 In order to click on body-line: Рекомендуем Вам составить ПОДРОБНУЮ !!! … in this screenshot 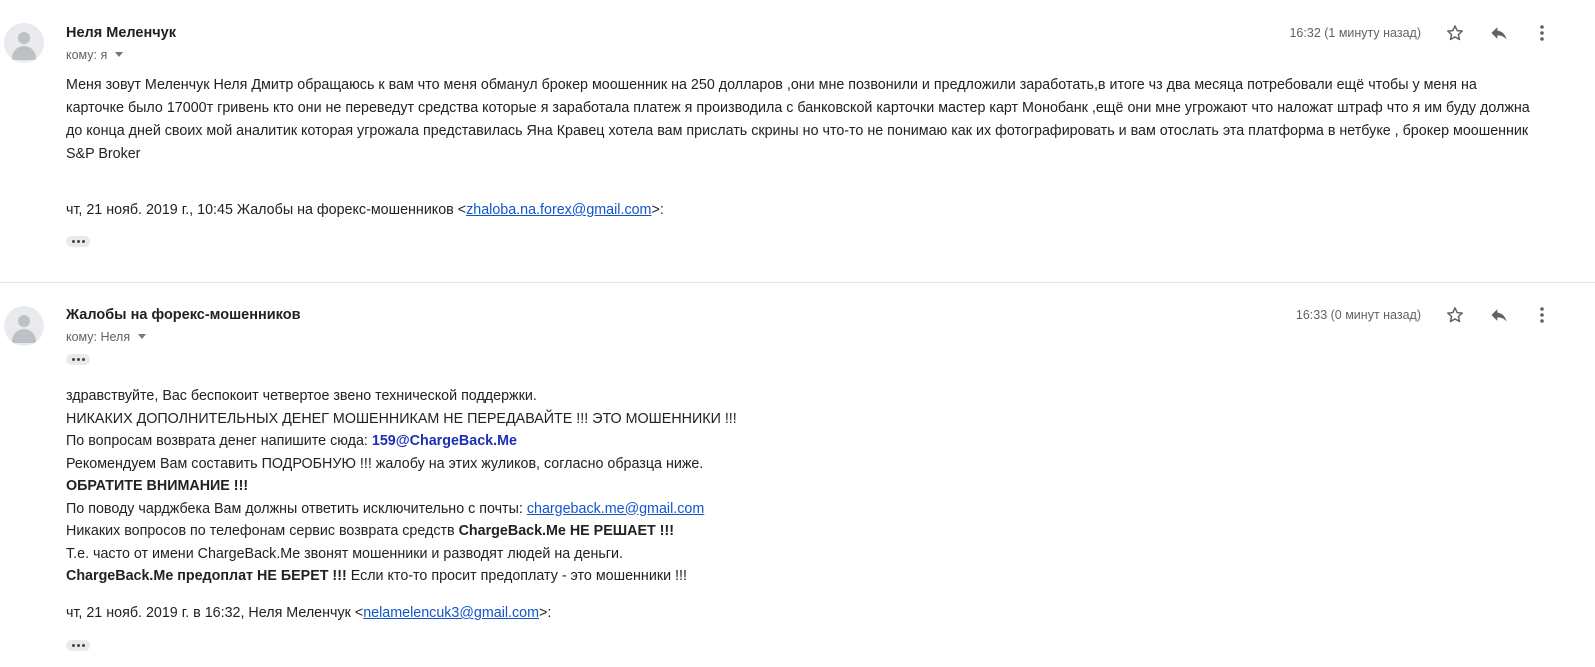, I will do `click(385, 463)`.